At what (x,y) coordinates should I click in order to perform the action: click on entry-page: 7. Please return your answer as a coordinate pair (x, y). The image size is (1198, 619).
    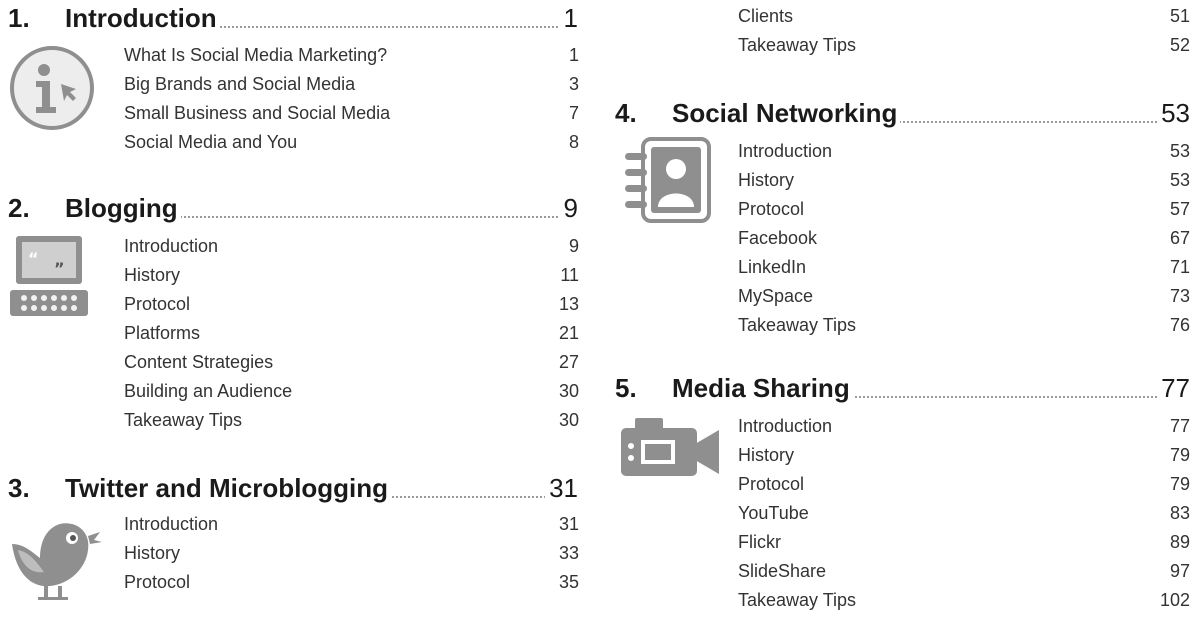
    Looking at the image, I should click on (573, 113).